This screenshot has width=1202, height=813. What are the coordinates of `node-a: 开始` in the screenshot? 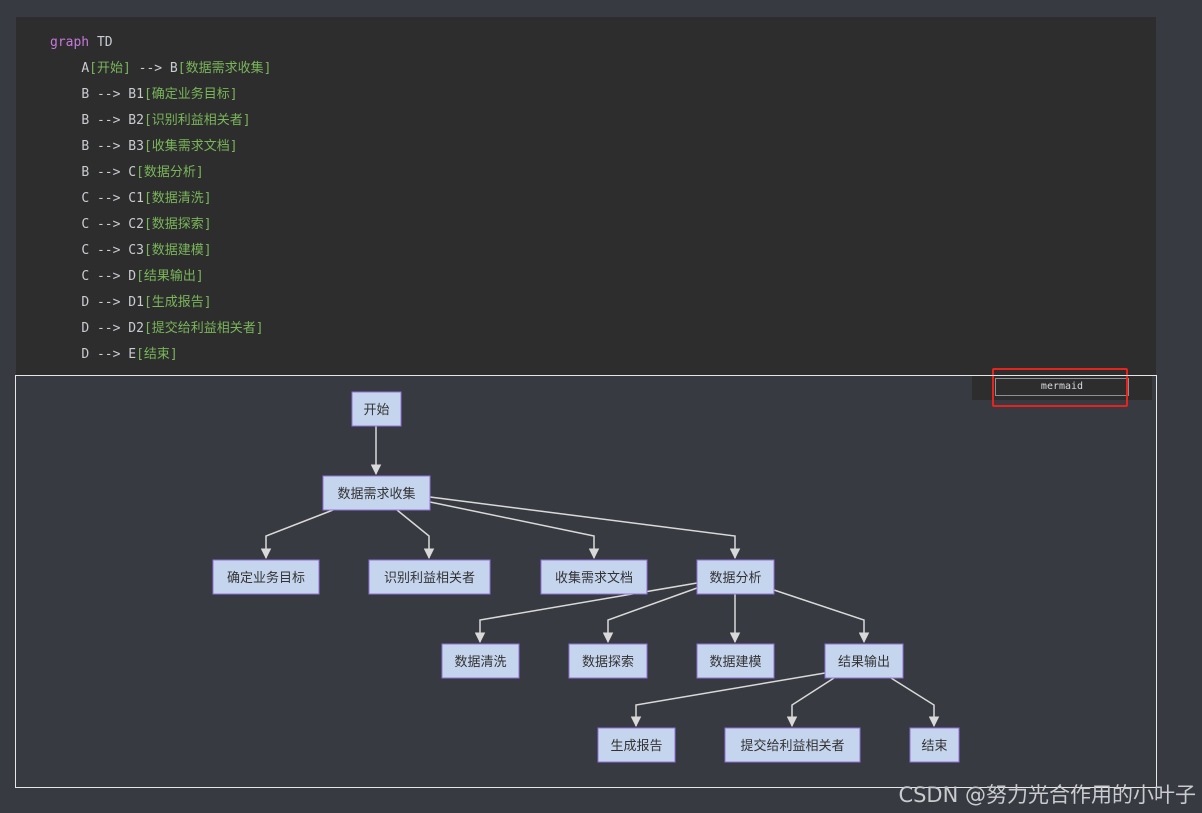 It's located at (376, 409).